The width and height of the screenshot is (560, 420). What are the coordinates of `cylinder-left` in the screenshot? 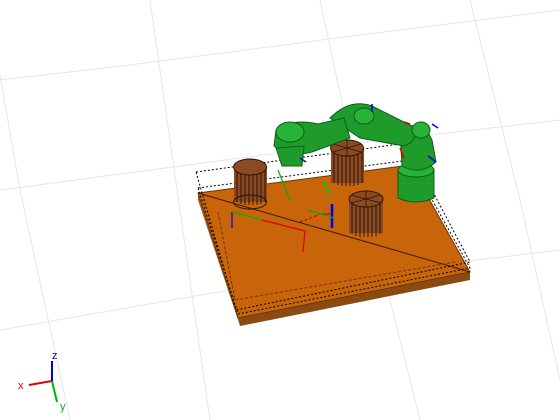 It's located at (250, 184).